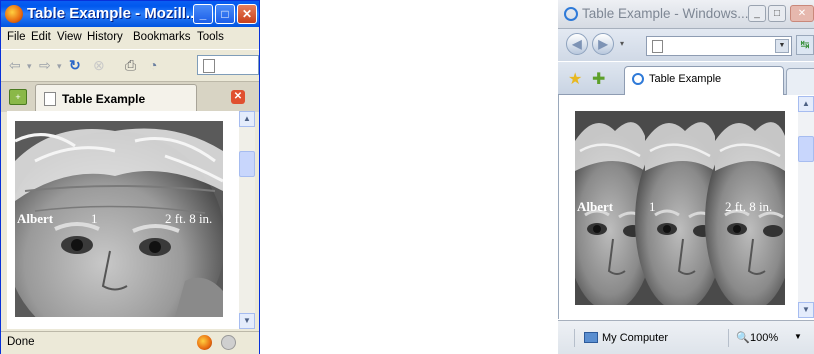  I want to click on history-icon: ◔, so click(153, 65).